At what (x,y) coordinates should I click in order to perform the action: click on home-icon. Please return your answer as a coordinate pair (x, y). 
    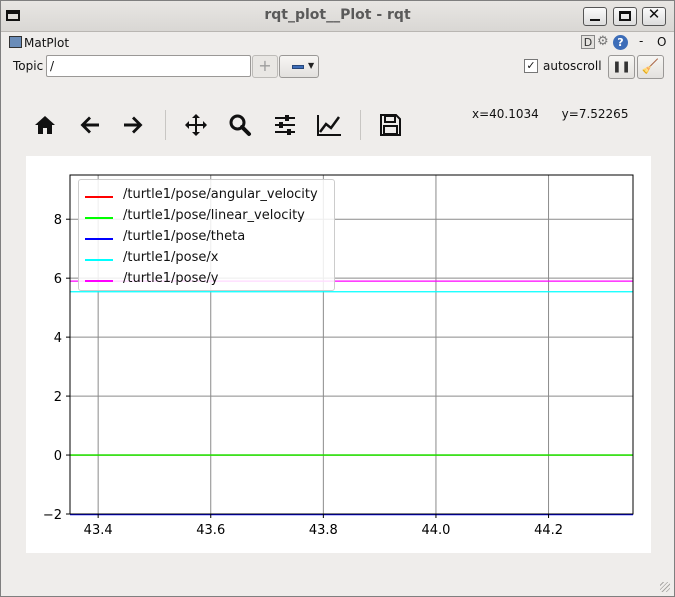
    Looking at the image, I should click on (45, 125).